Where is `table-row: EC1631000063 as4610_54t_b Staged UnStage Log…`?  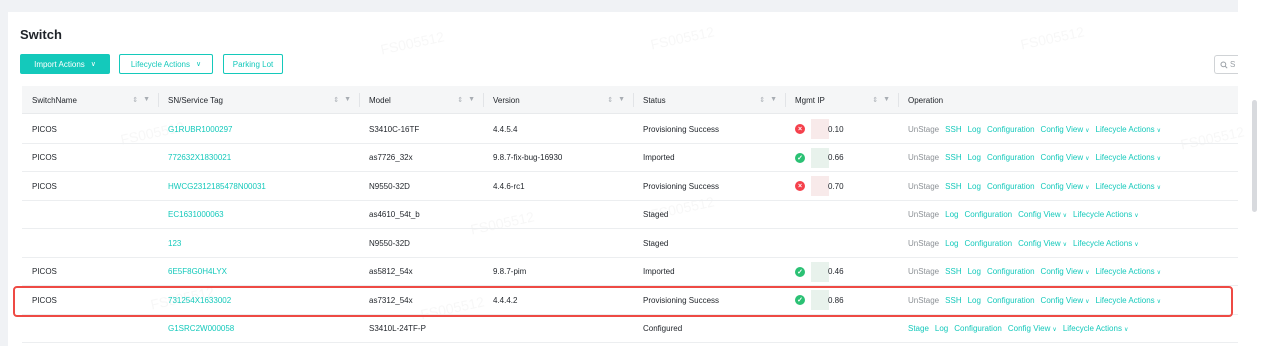
table-row: EC1631000063 as4610_54t_b Staged UnStage Log… is located at coordinates (630, 215).